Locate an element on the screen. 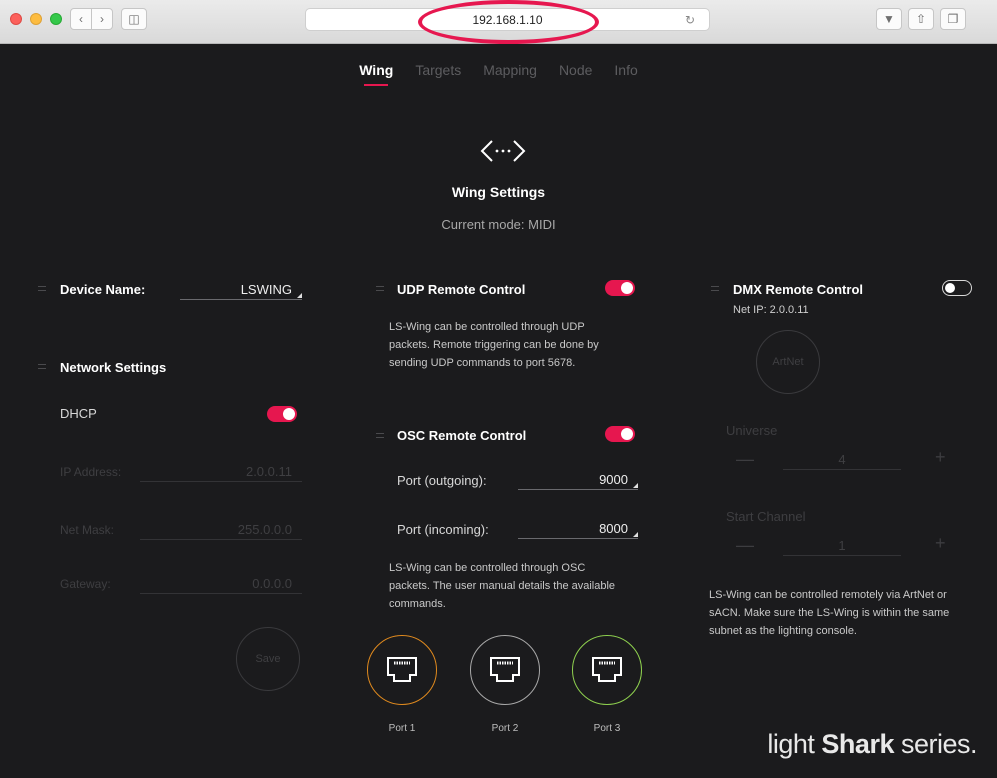 The width and height of the screenshot is (997, 778). port-3: Port 3 is located at coordinates (607, 684).